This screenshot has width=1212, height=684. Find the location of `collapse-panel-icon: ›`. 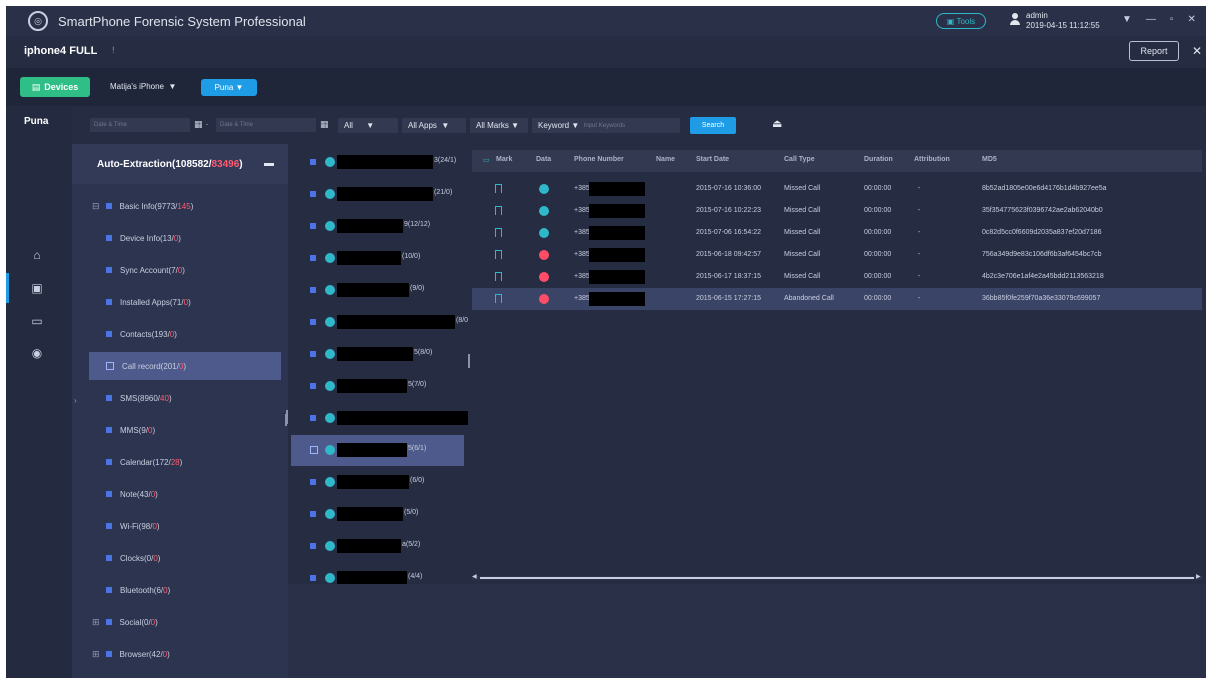

collapse-panel-icon: › is located at coordinates (75, 400).